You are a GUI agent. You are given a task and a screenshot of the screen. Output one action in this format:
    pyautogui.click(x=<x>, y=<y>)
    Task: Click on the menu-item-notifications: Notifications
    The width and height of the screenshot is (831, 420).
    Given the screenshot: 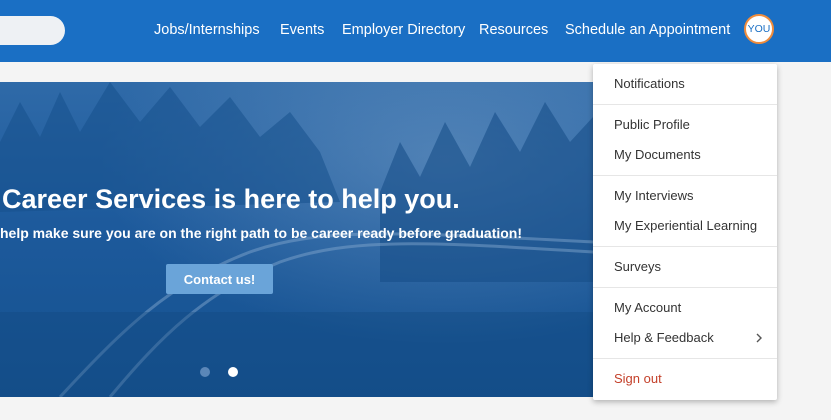 What is the action you would take?
    pyautogui.click(x=649, y=84)
    